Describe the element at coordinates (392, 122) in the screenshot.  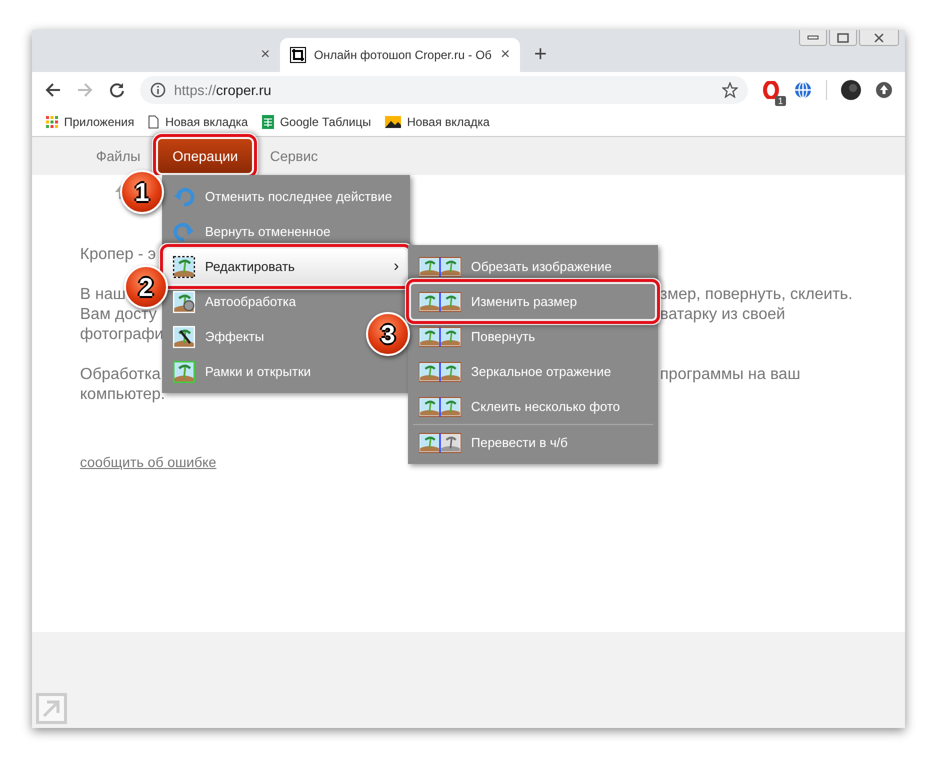
I see `image-icon` at that location.